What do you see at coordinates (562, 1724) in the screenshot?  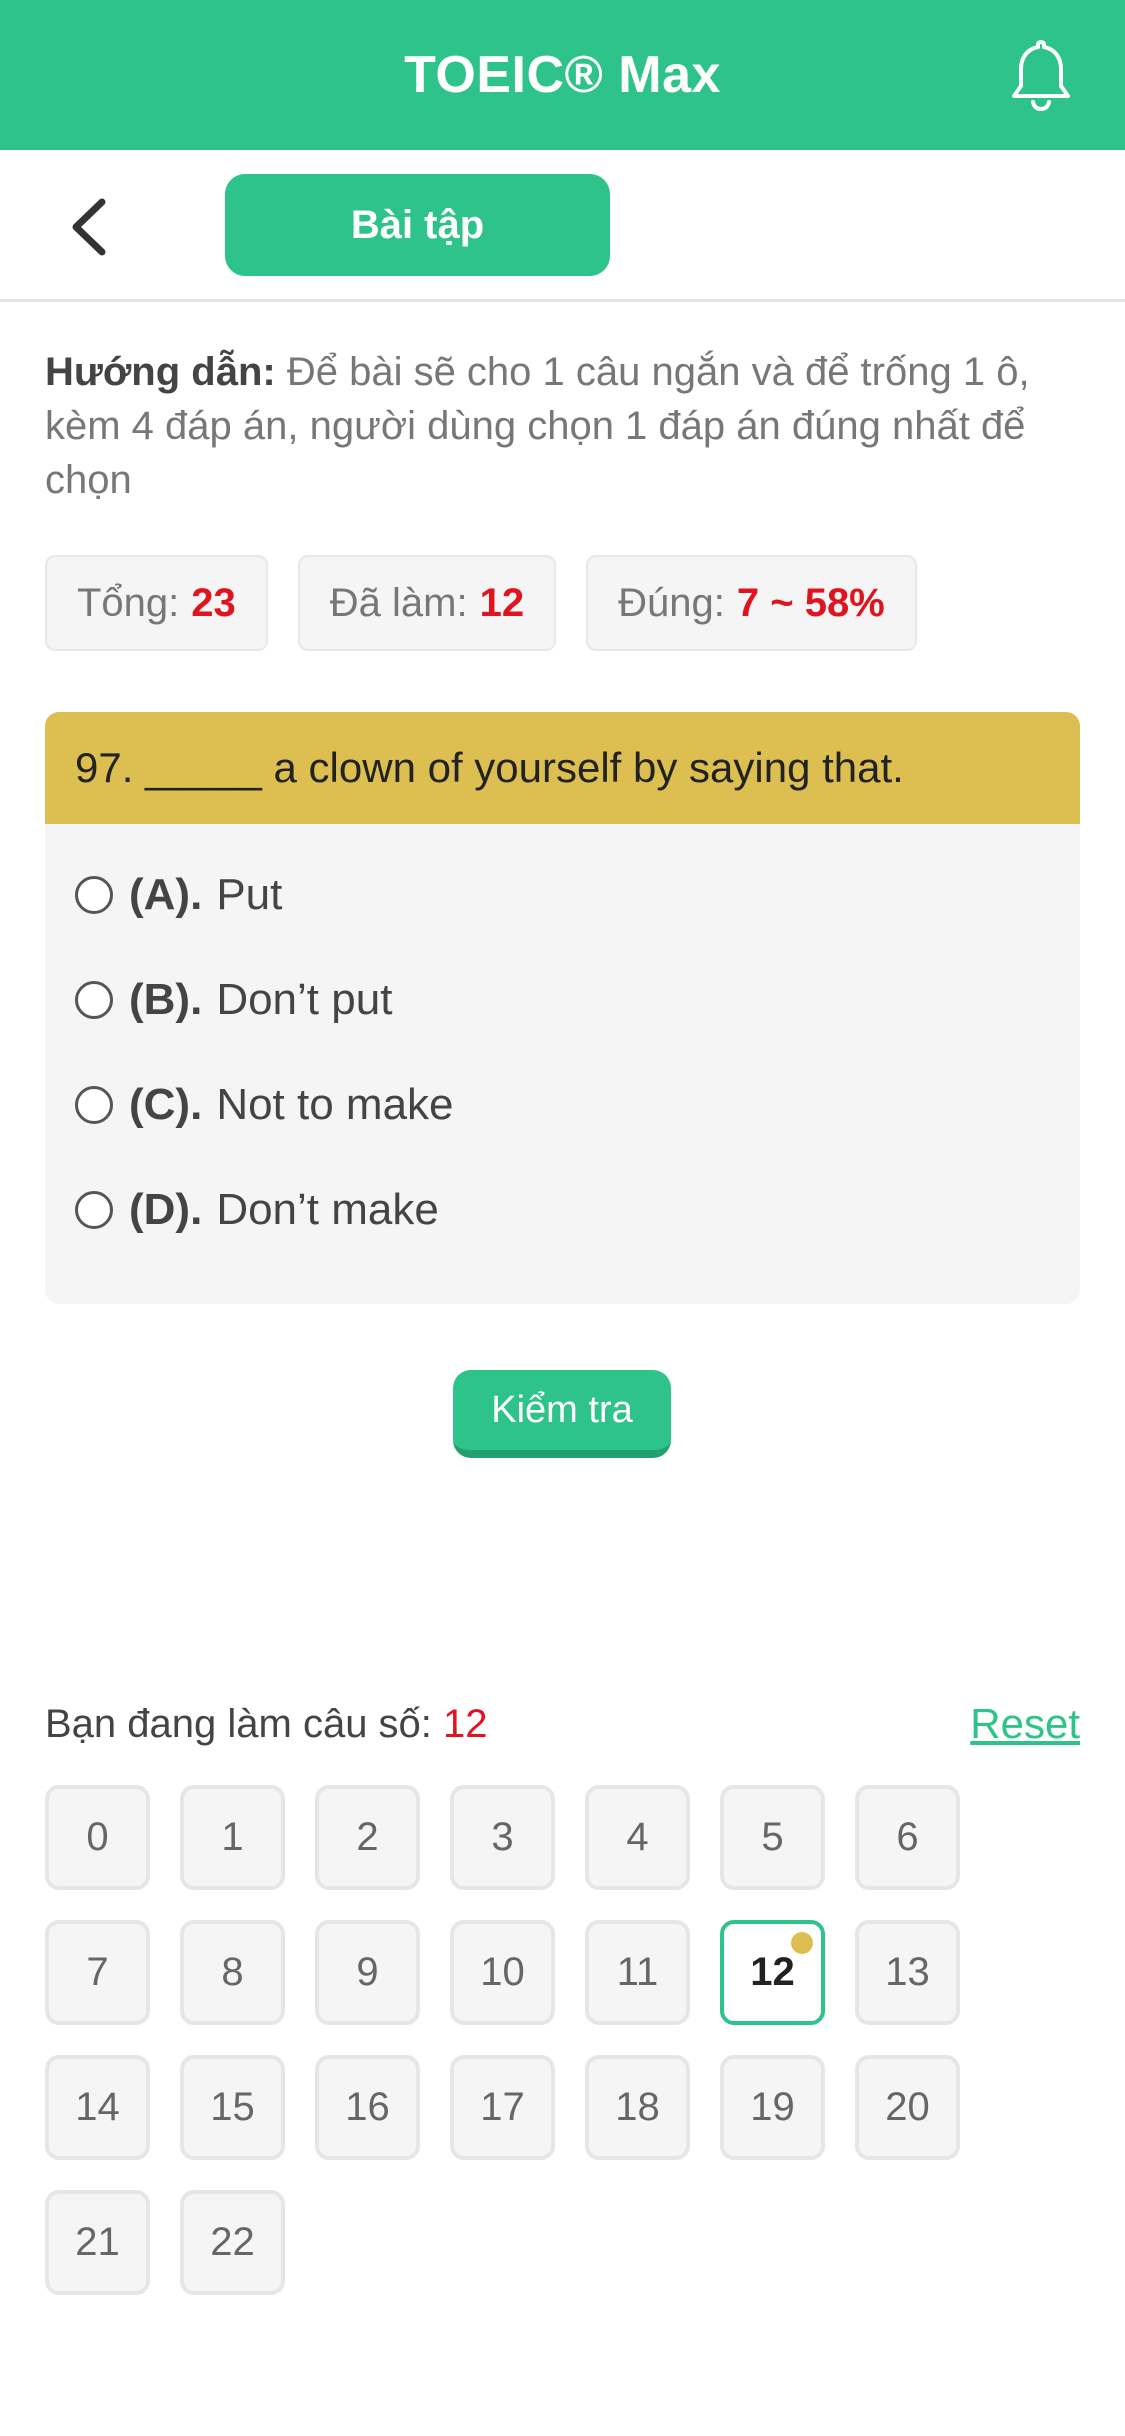 I see `progress-row: Bạn đang làm câu số: 12 Reset` at bounding box center [562, 1724].